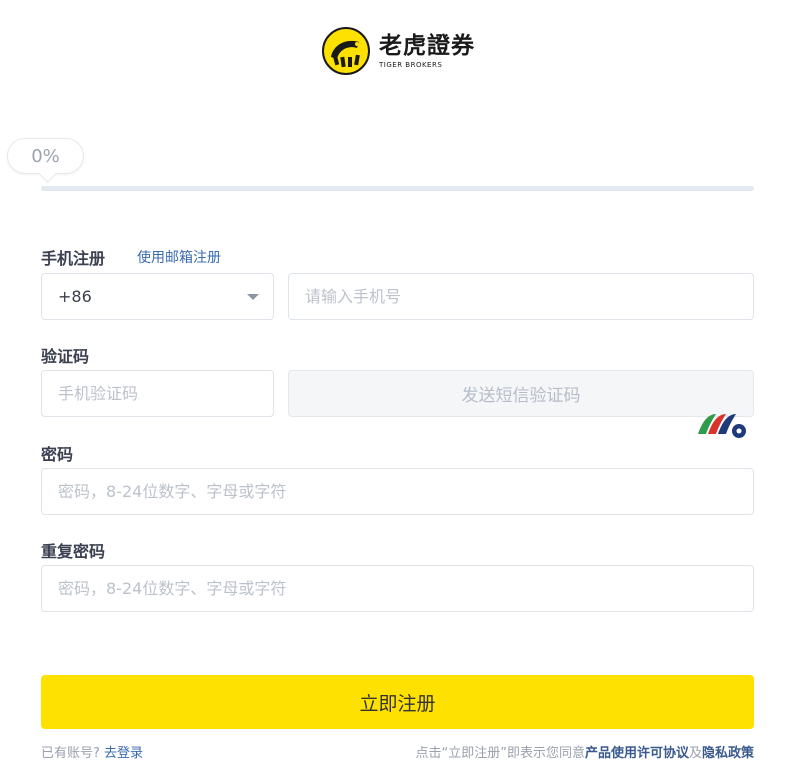 This screenshot has height=768, width=786. I want to click on phone-register-label: 手机注册, so click(73, 258).